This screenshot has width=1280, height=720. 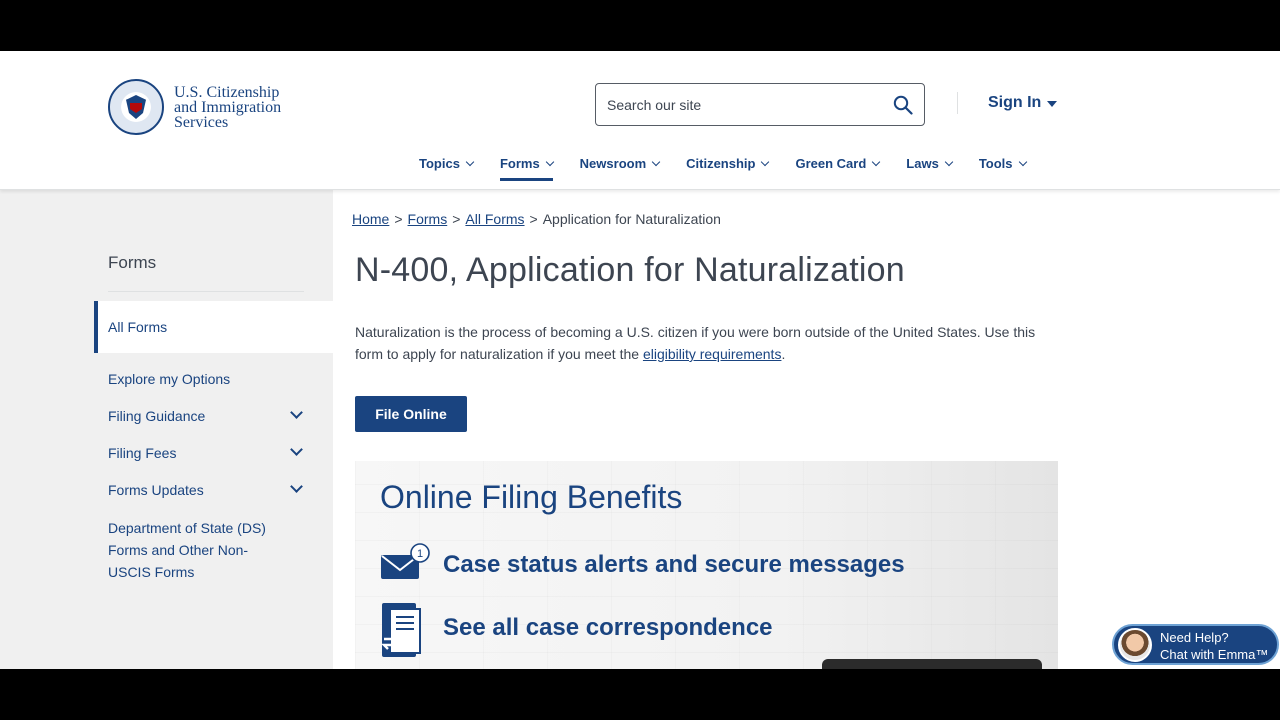 What do you see at coordinates (428, 219) in the screenshot?
I see `breadcrumb-forms: Forms` at bounding box center [428, 219].